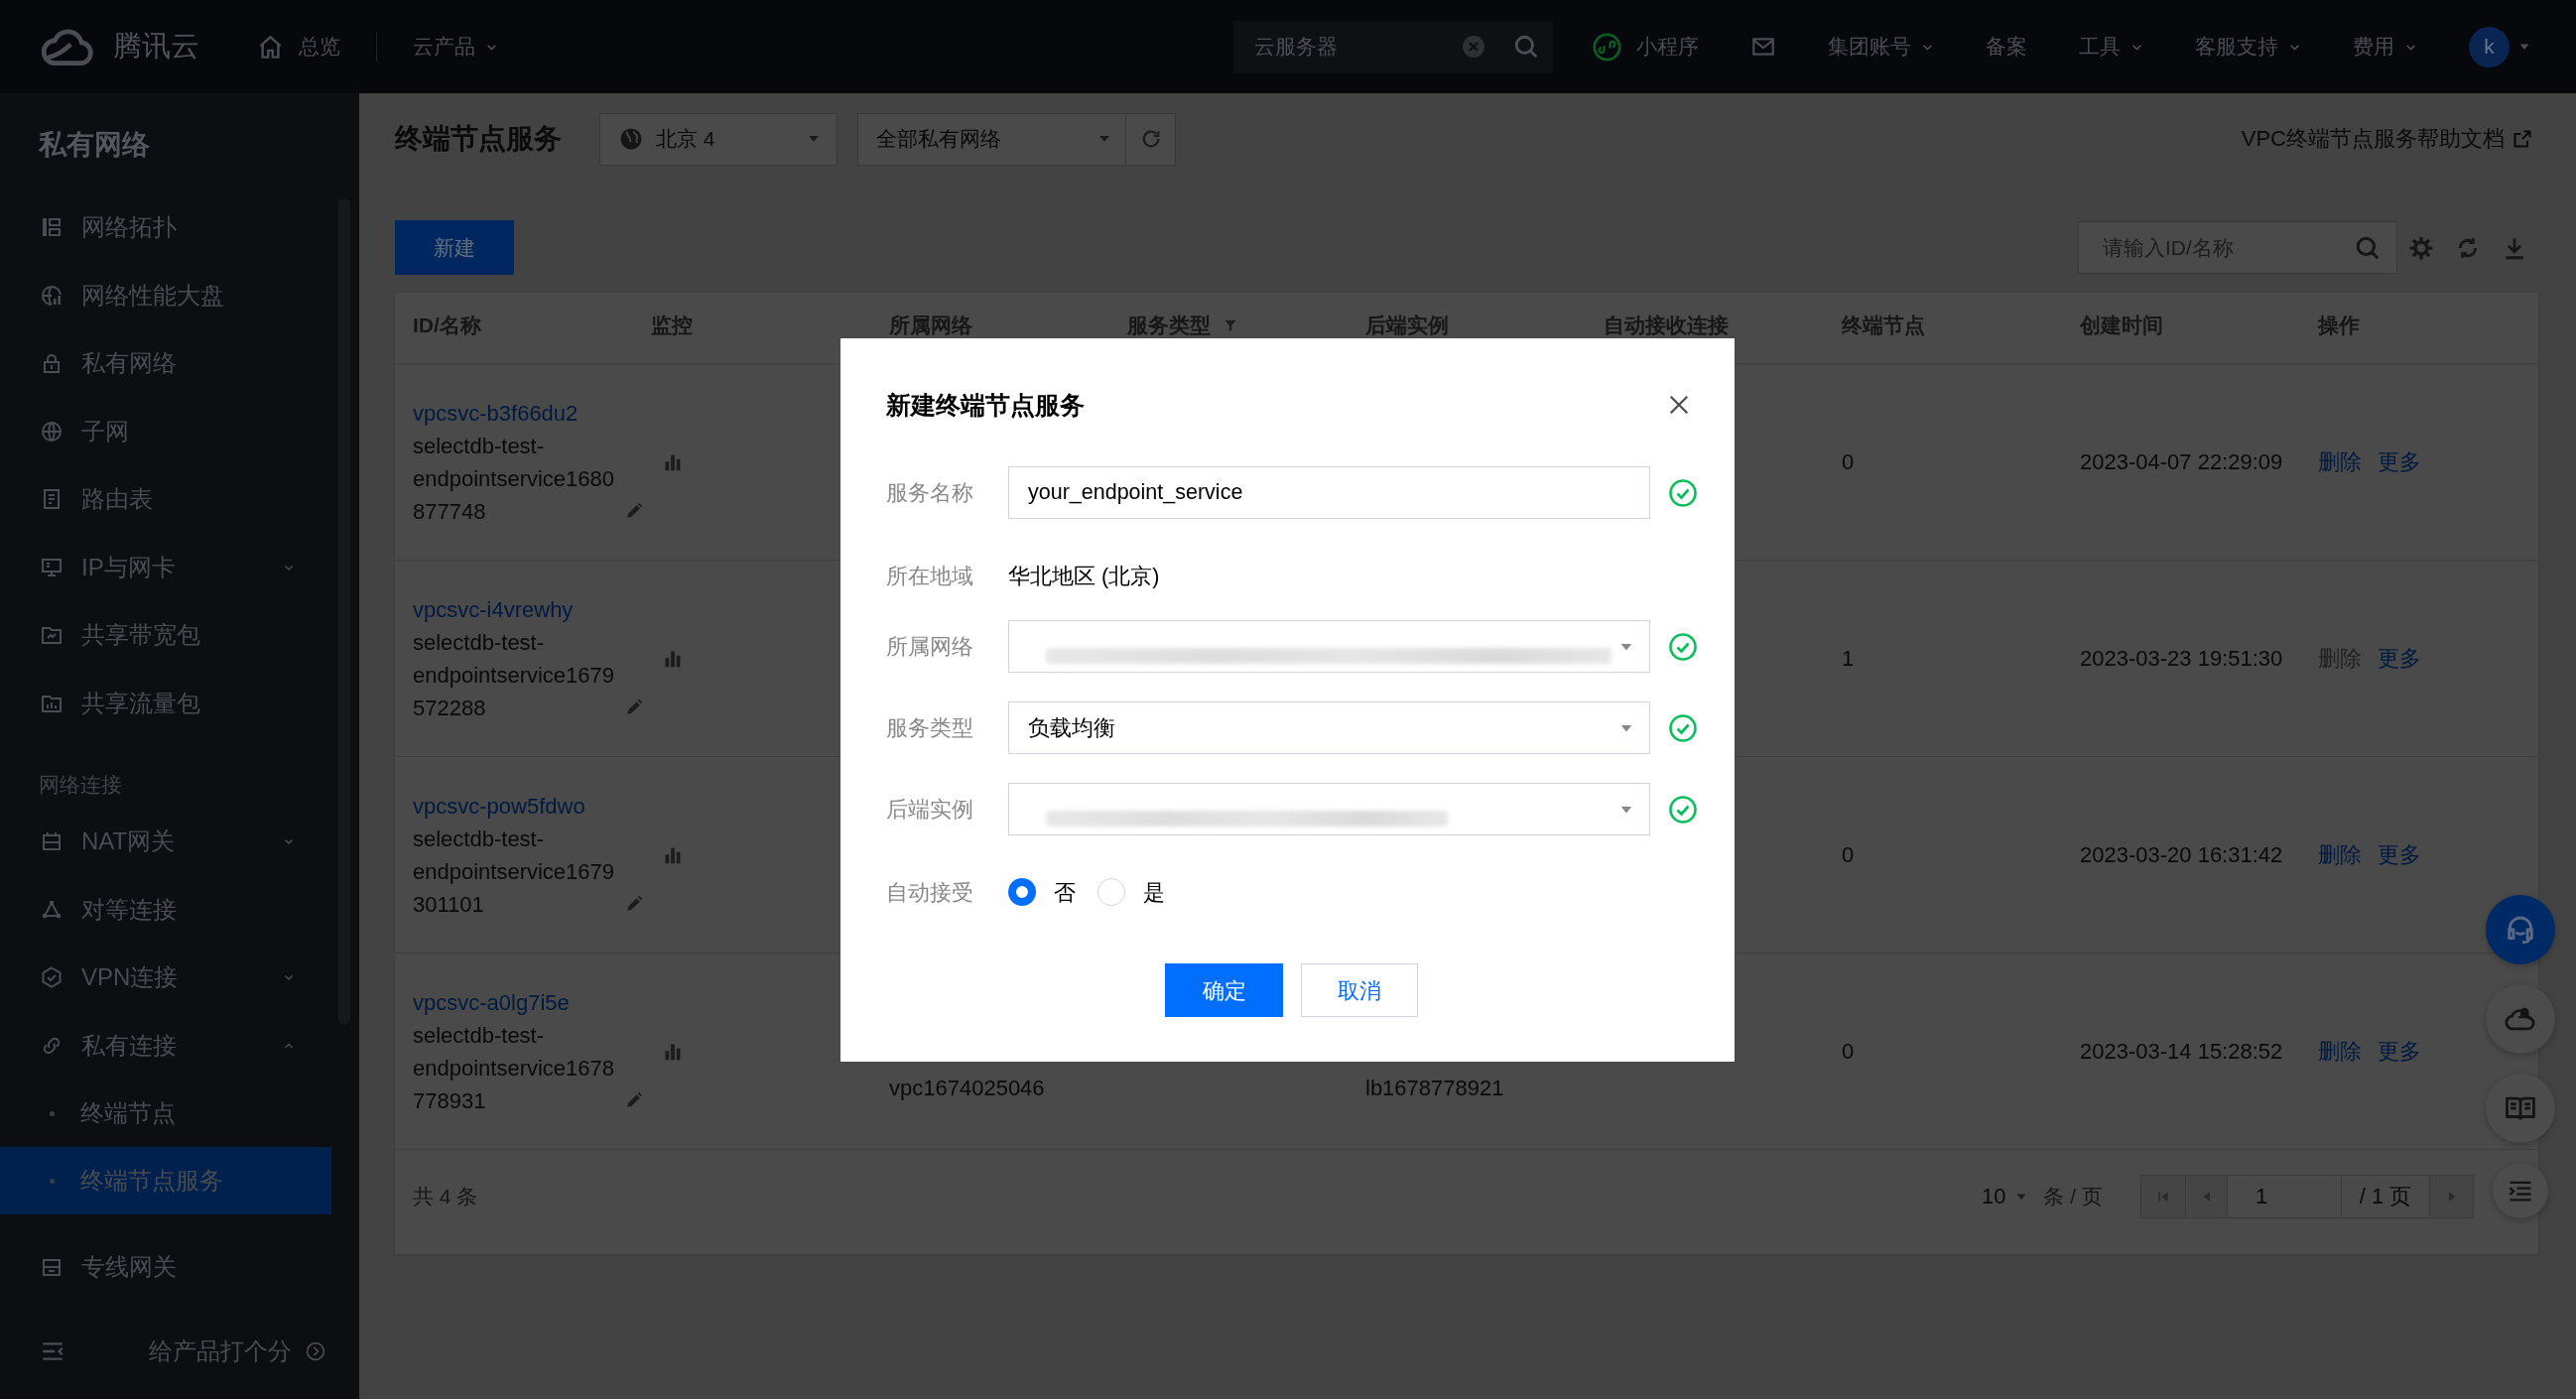 This screenshot has height=1399, width=2576. Describe the element at coordinates (930, 893) in the screenshot. I see `field-label: 自动接受` at that location.